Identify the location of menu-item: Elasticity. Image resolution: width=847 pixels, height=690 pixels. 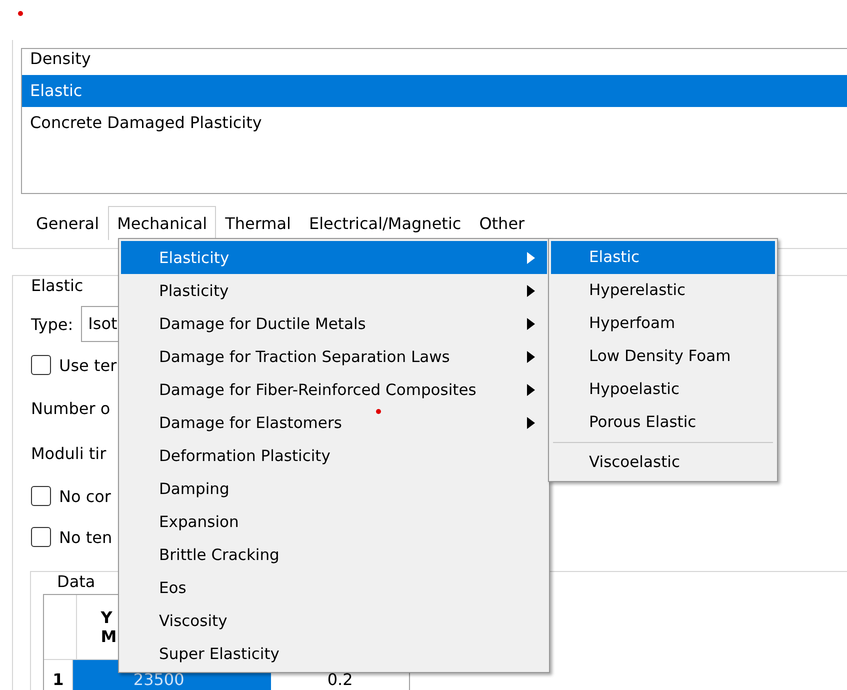
(334, 257).